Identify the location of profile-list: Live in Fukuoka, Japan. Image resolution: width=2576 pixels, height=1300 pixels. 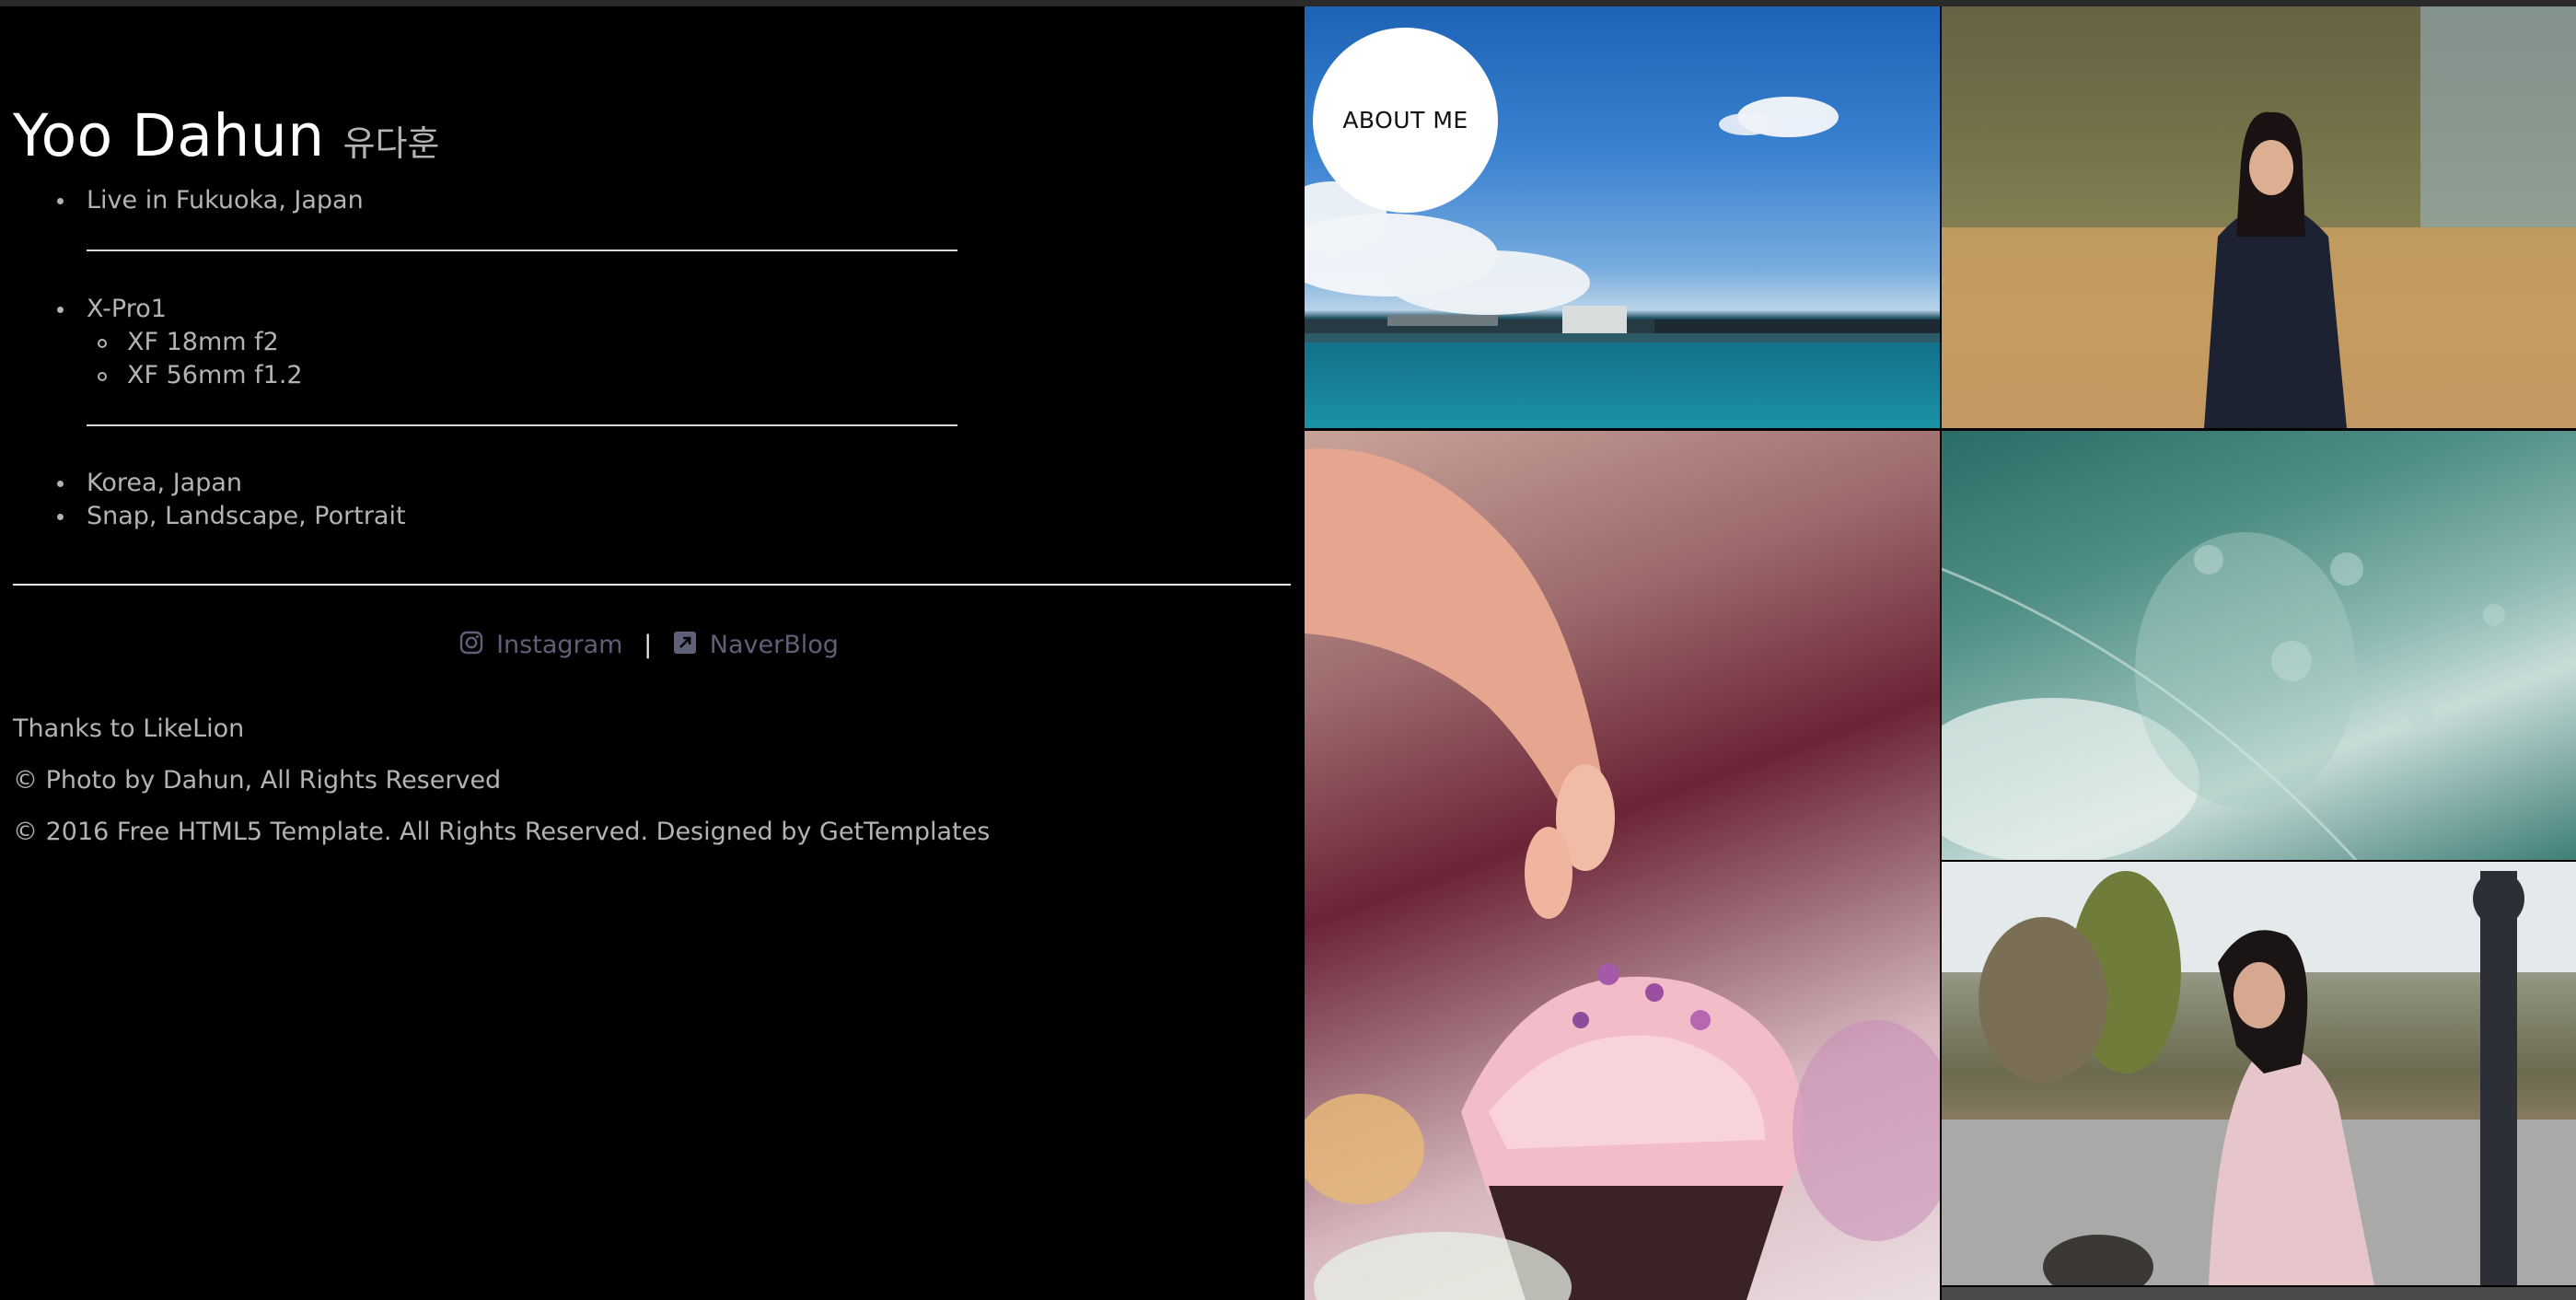
(513, 201).